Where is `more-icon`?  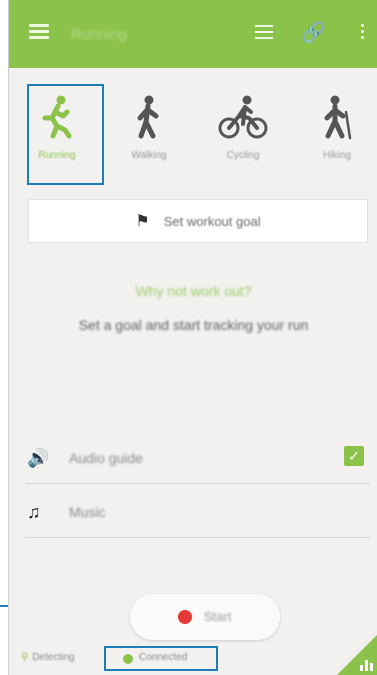 more-icon is located at coordinates (363, 33).